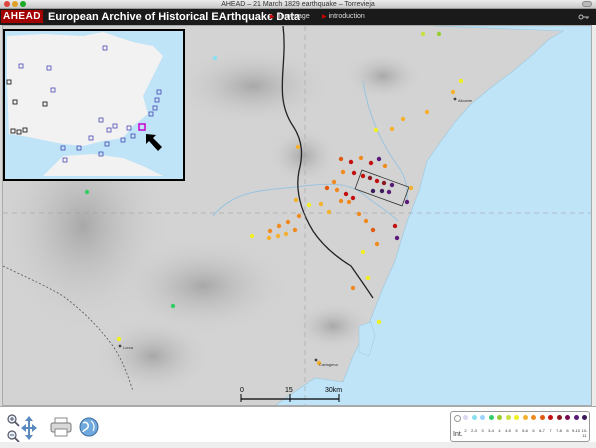 Image resolution: width=596 pixels, height=448 pixels. What do you see at coordinates (242, 390) in the screenshot?
I see `scale-label-0: 0` at bounding box center [242, 390].